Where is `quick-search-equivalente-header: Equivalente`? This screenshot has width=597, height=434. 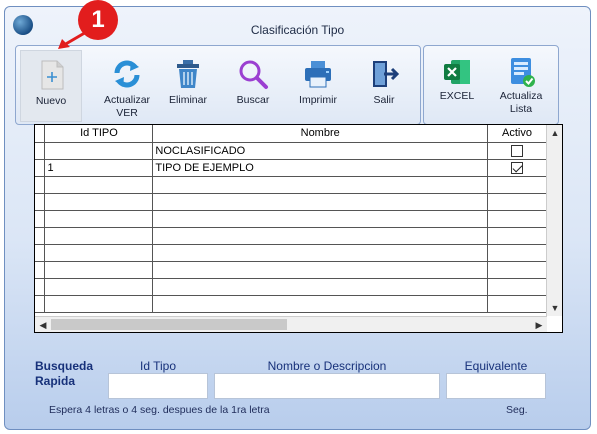 quick-search-equivalente-header: Equivalente is located at coordinates (496, 366).